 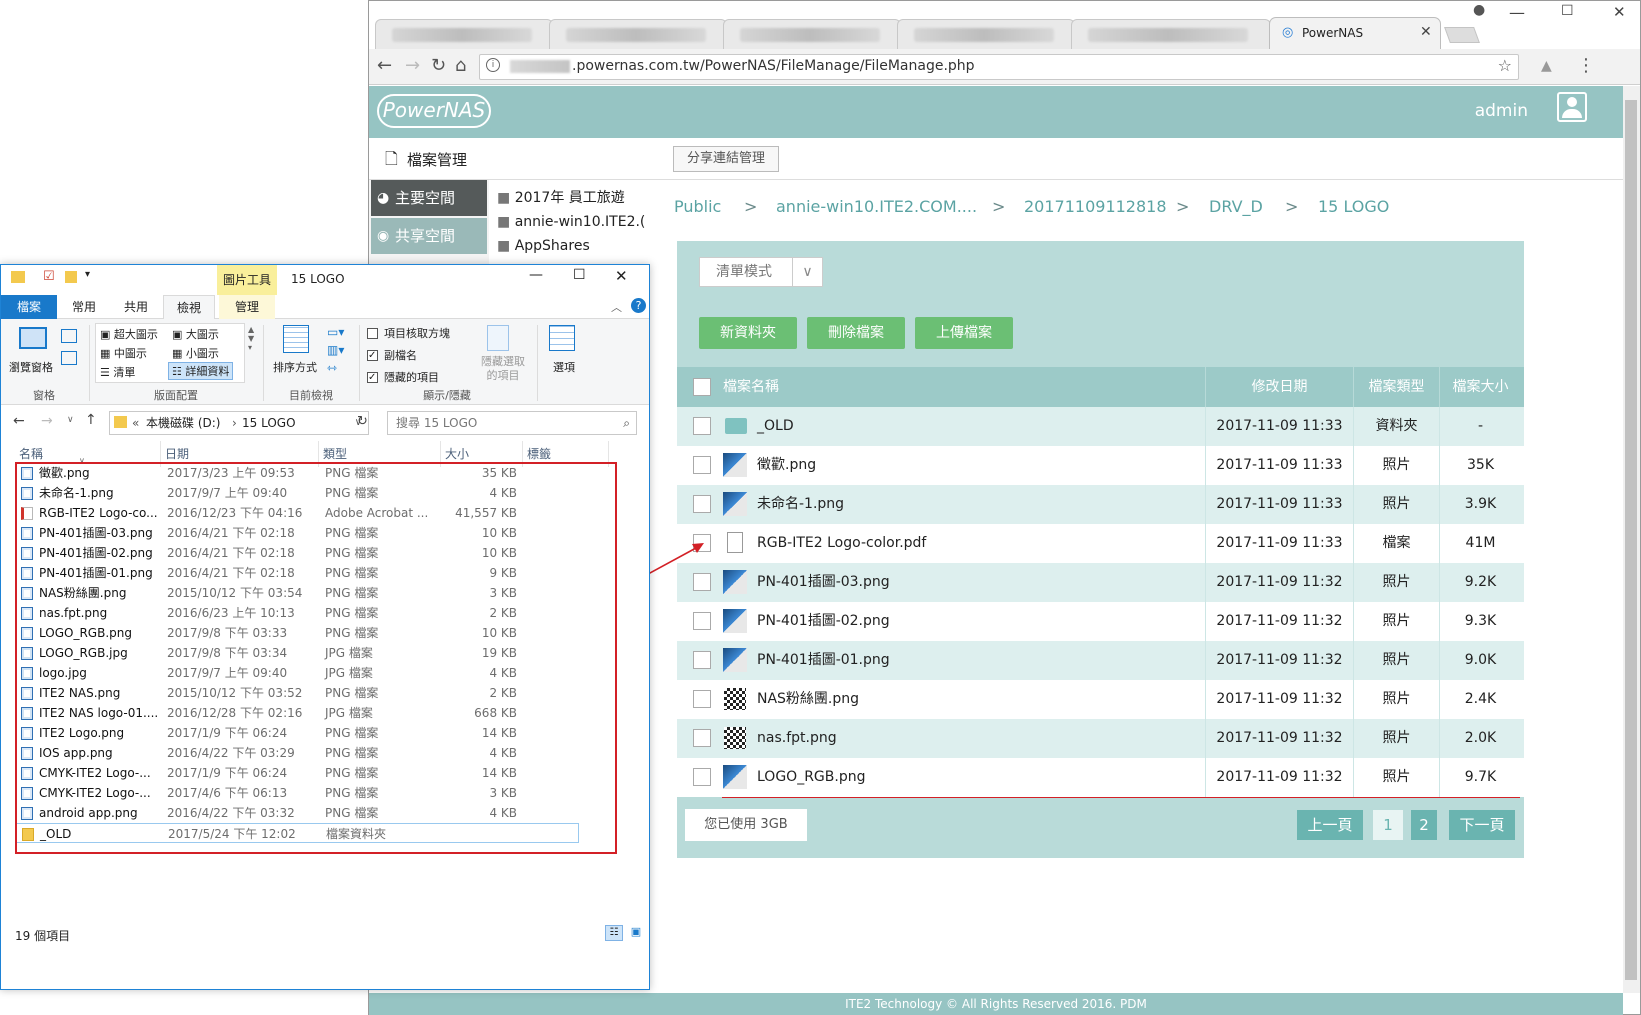 I want to click on breadcrumb-item: DRV_D, so click(x=1236, y=206).